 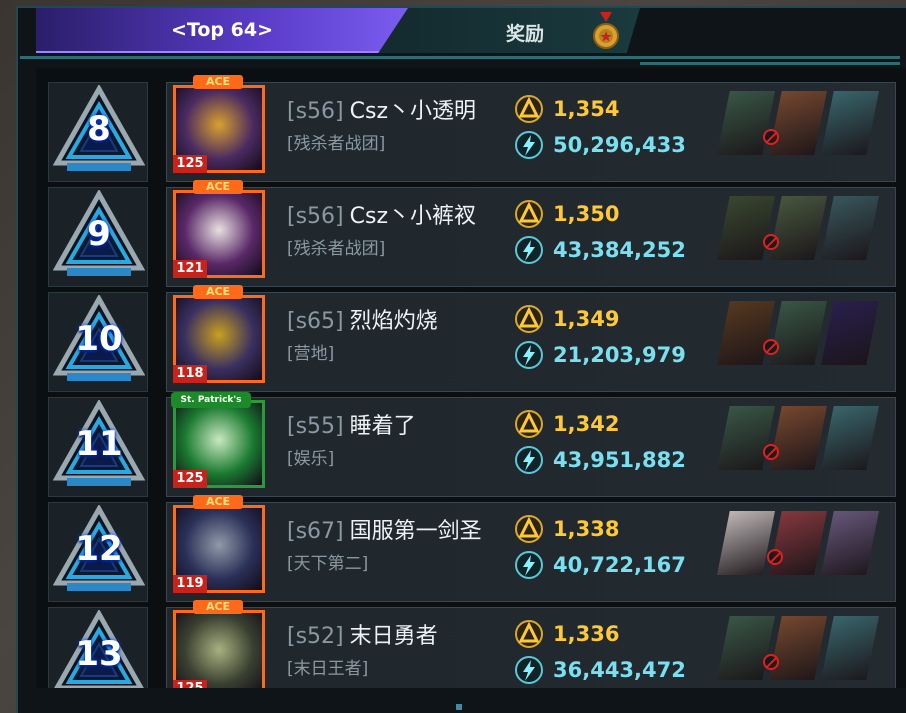 I want to click on player-avatar: St. Patrick's 125, so click(x=220, y=446).